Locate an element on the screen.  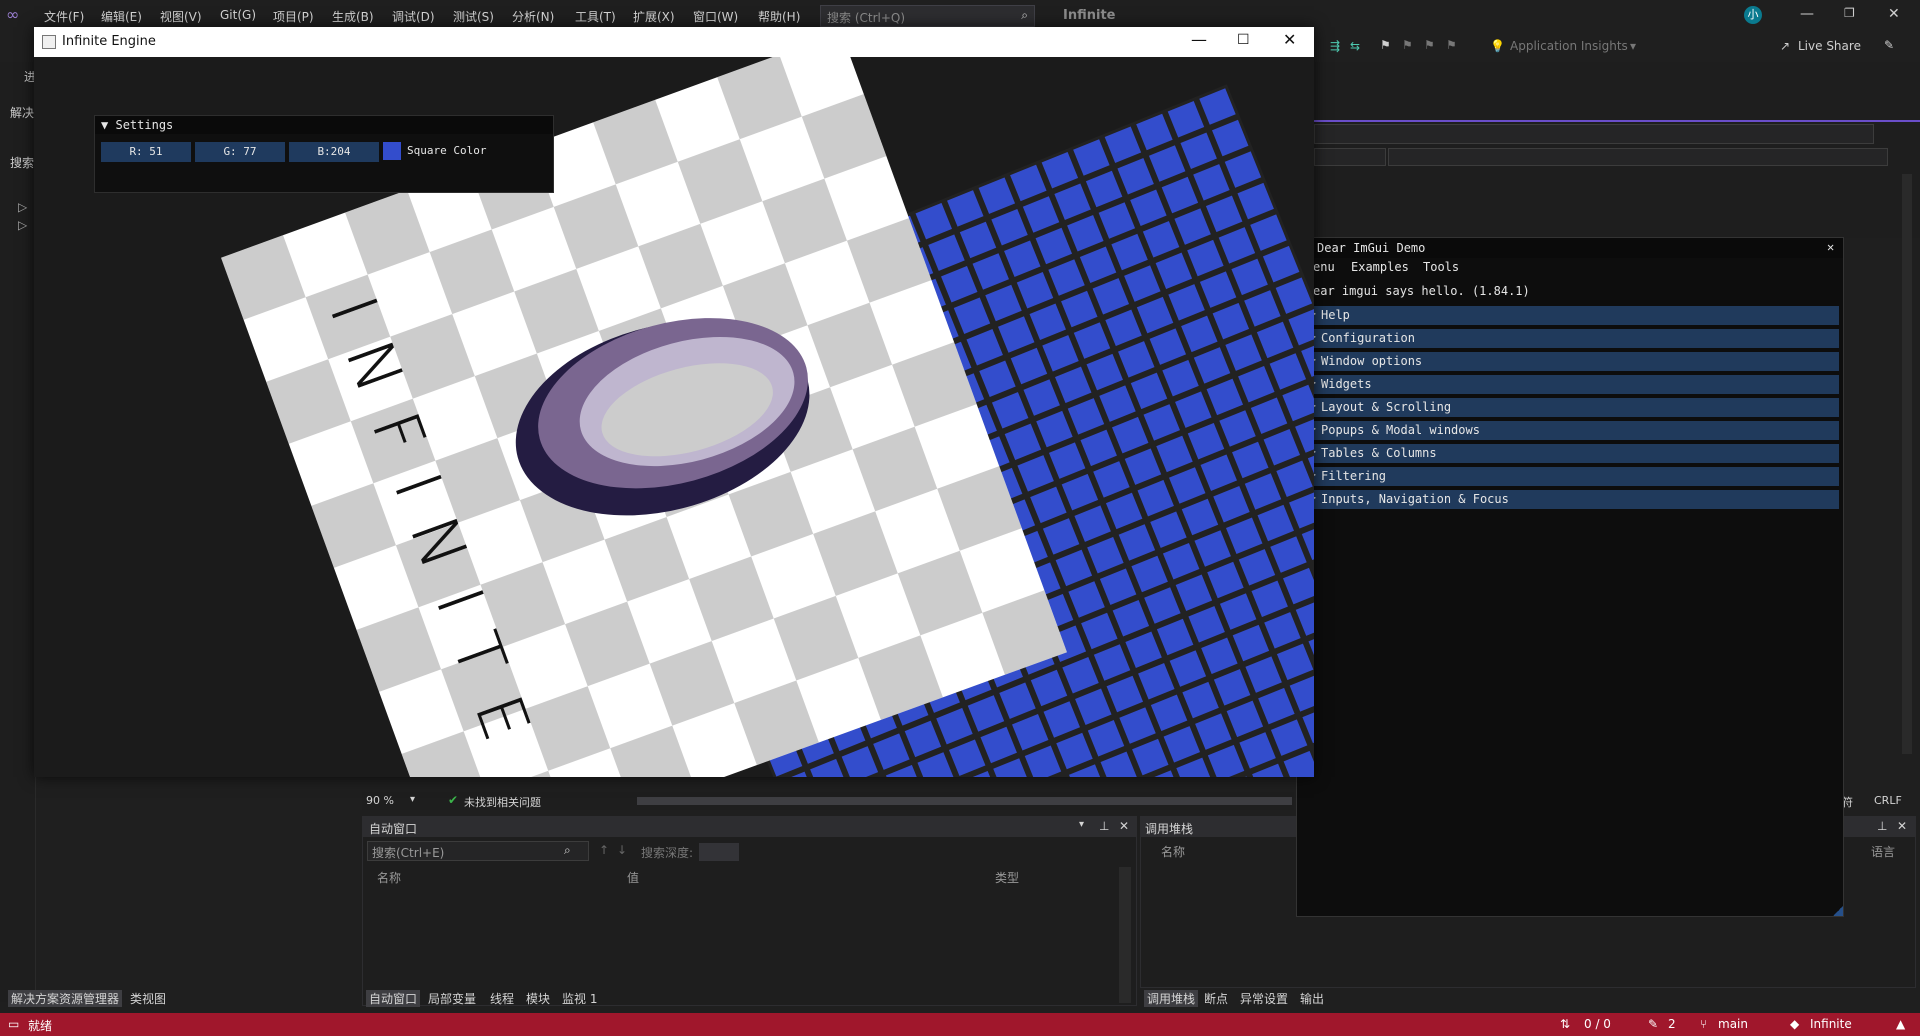
imgui-header-inputs: ▸ Inputs, Navigation & Focus is located at coordinates (1575, 499).